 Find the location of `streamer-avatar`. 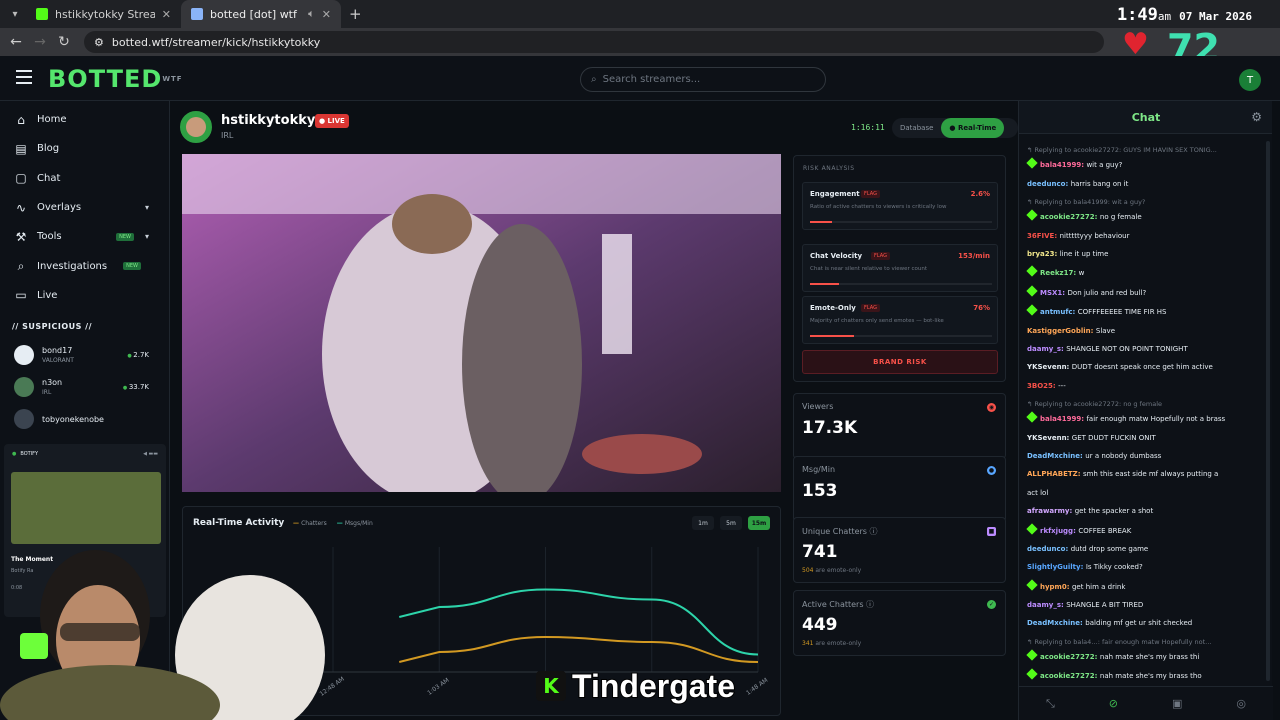

streamer-avatar is located at coordinates (196, 127).